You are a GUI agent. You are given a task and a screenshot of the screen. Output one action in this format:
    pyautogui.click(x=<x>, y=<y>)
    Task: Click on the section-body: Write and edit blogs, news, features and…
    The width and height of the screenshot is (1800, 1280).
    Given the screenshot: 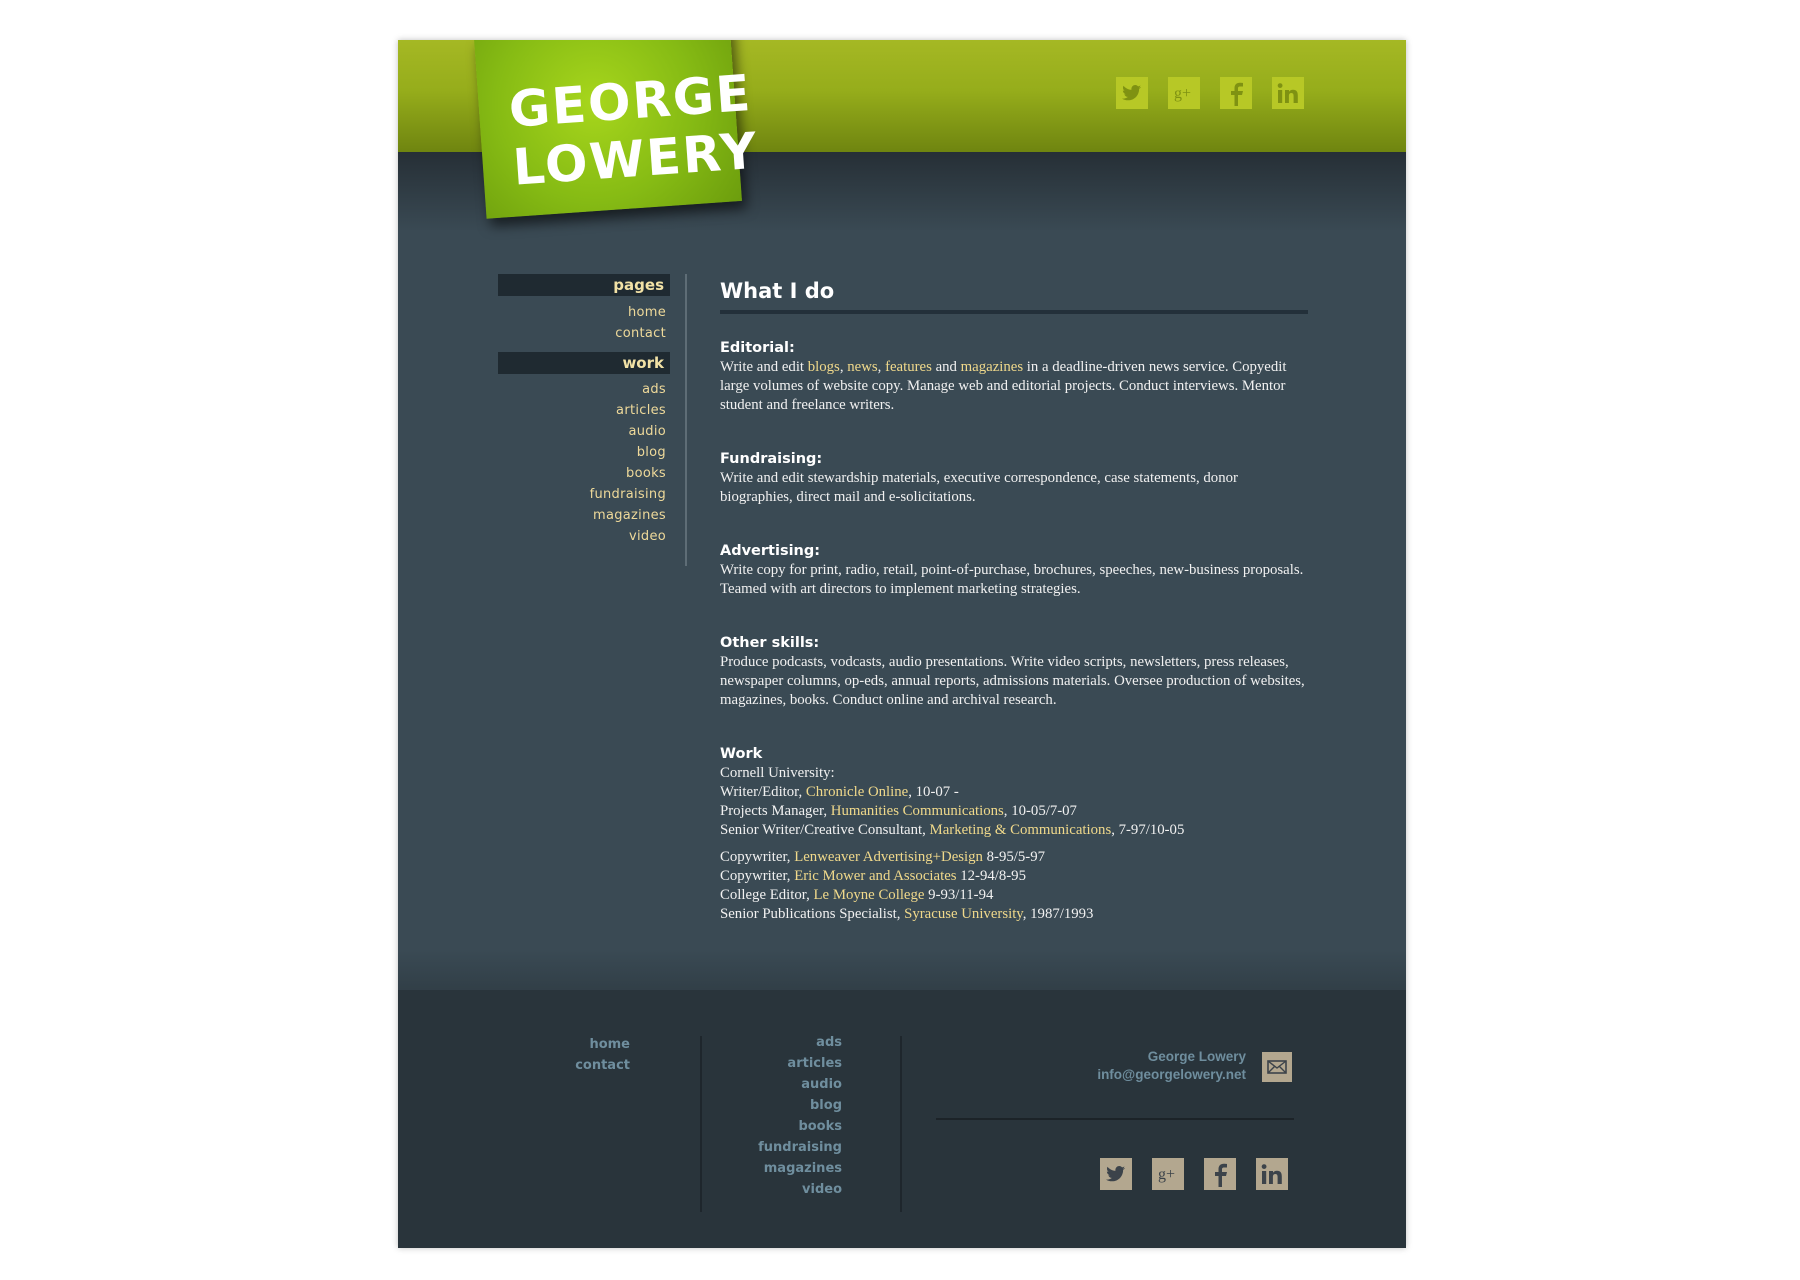 What is the action you would take?
    pyautogui.click(x=1003, y=386)
    